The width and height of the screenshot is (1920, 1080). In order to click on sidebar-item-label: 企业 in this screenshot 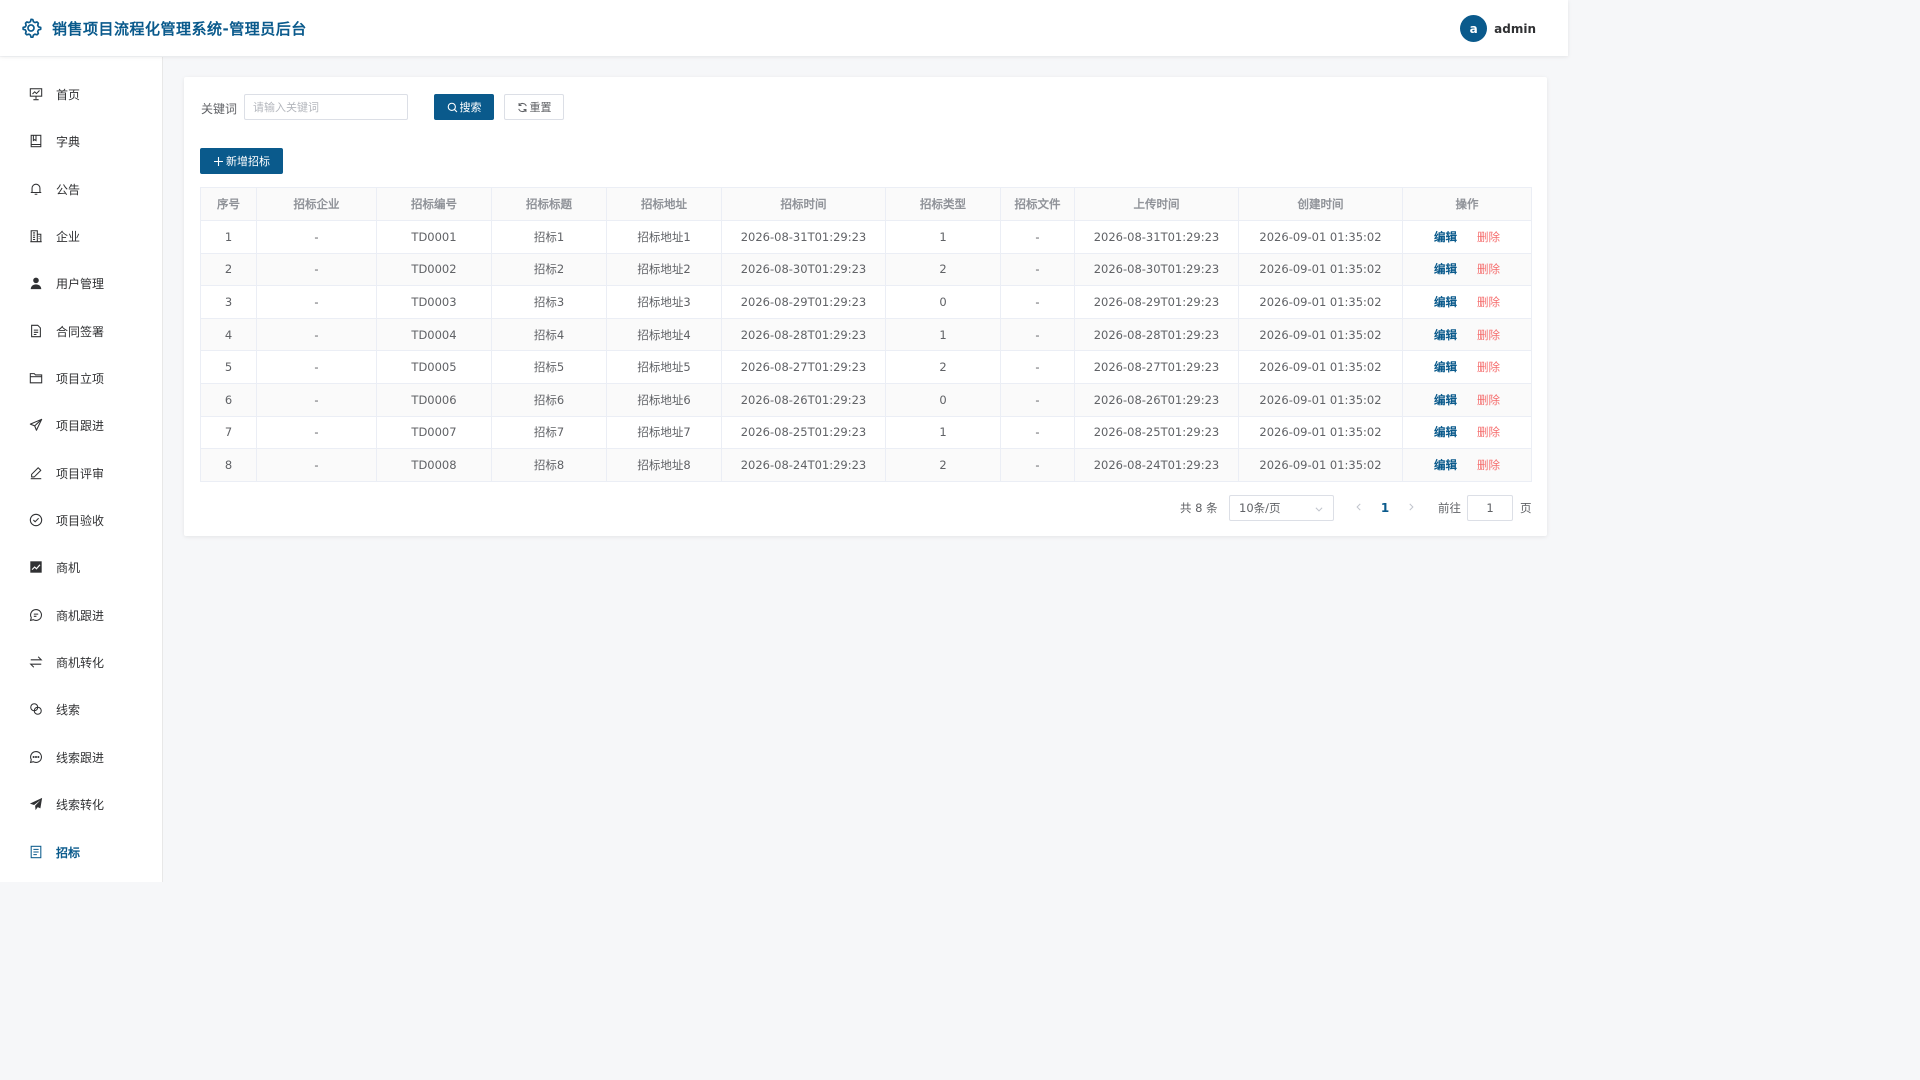, I will do `click(68, 236)`.